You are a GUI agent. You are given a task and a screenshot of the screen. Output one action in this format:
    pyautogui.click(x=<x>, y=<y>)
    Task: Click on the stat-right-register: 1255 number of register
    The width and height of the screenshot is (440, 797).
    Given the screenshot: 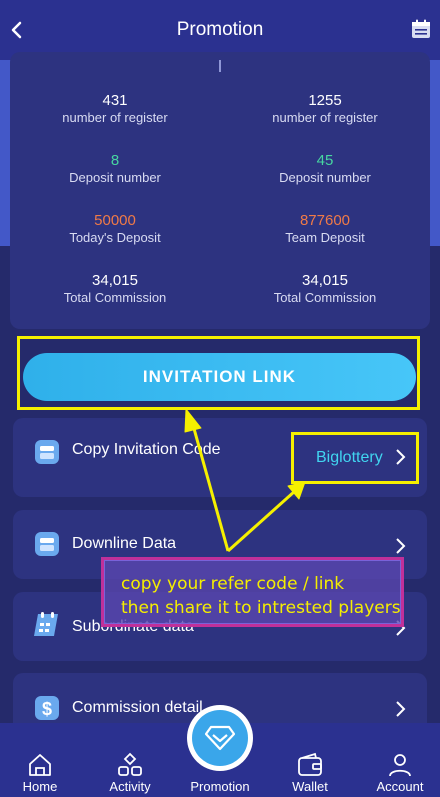 What is the action you would take?
    pyautogui.click(x=325, y=109)
    